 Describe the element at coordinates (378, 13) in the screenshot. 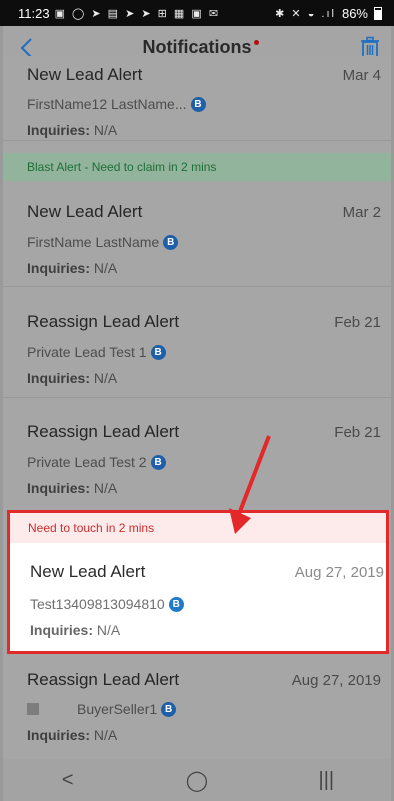

I see `battery-icon` at that location.